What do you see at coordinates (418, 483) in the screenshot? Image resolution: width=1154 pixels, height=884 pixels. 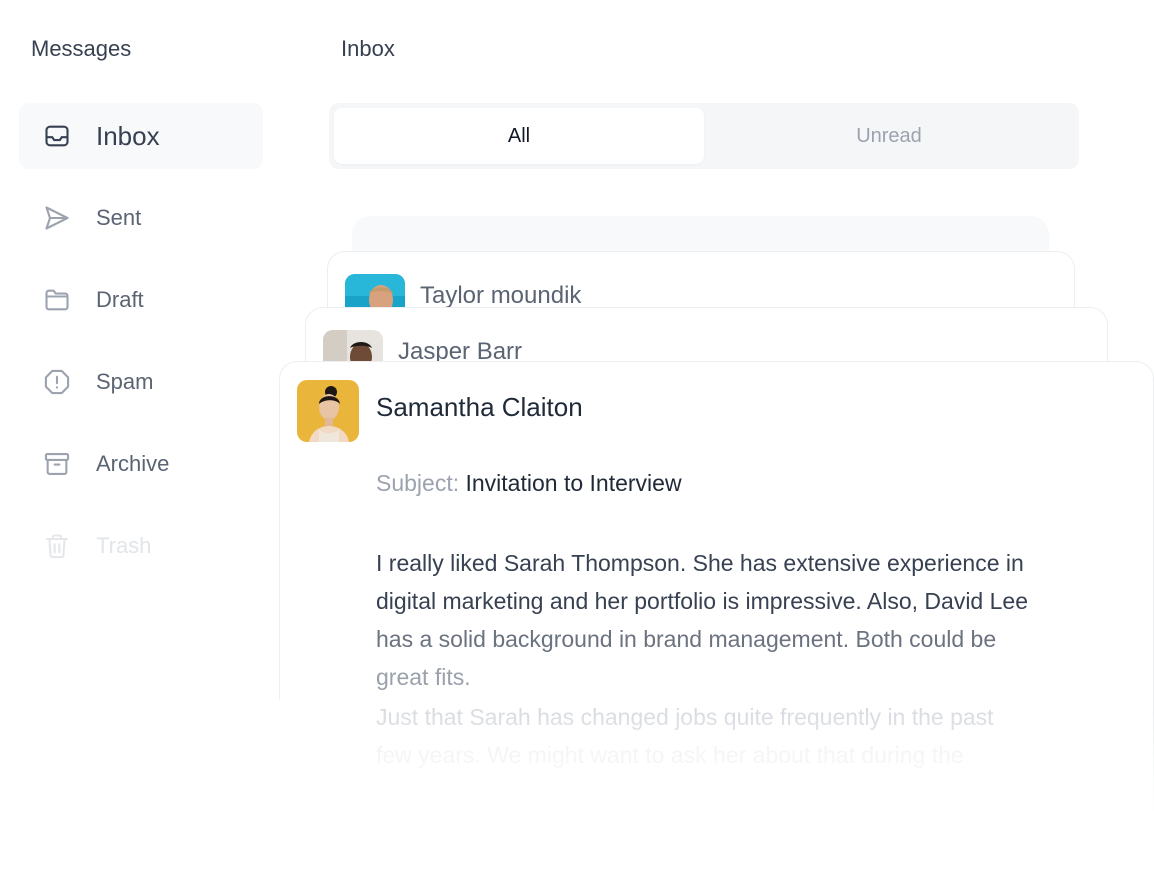 I see `subject-label: Subject:` at bounding box center [418, 483].